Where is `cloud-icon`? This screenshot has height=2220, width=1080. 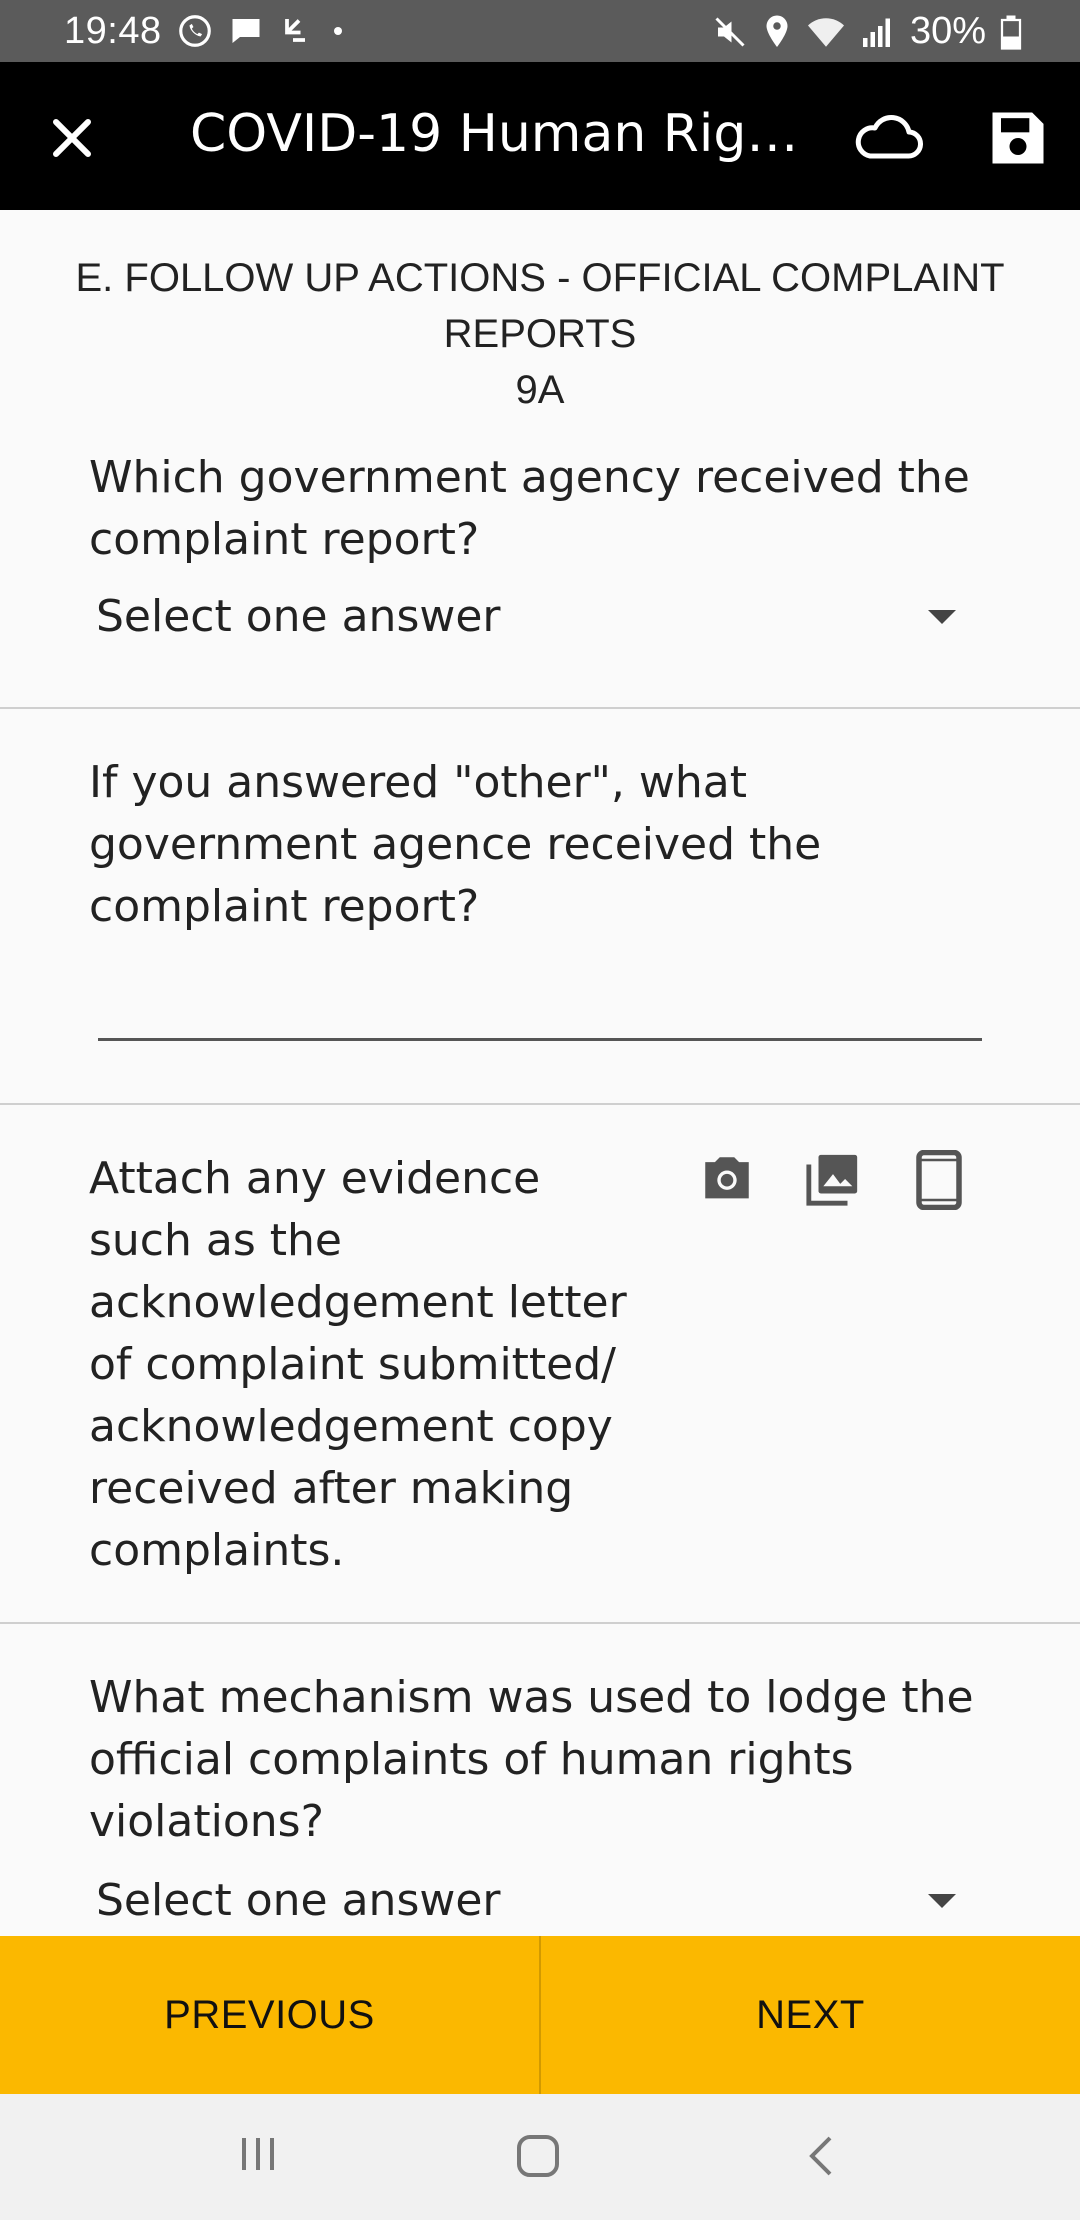 cloud-icon is located at coordinates (889, 137).